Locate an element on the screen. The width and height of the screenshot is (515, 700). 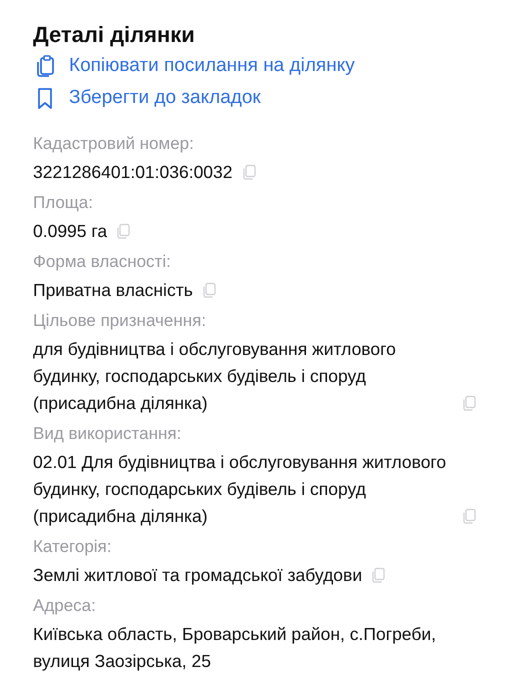
section-title: Деталі ділянки is located at coordinates (114, 35).